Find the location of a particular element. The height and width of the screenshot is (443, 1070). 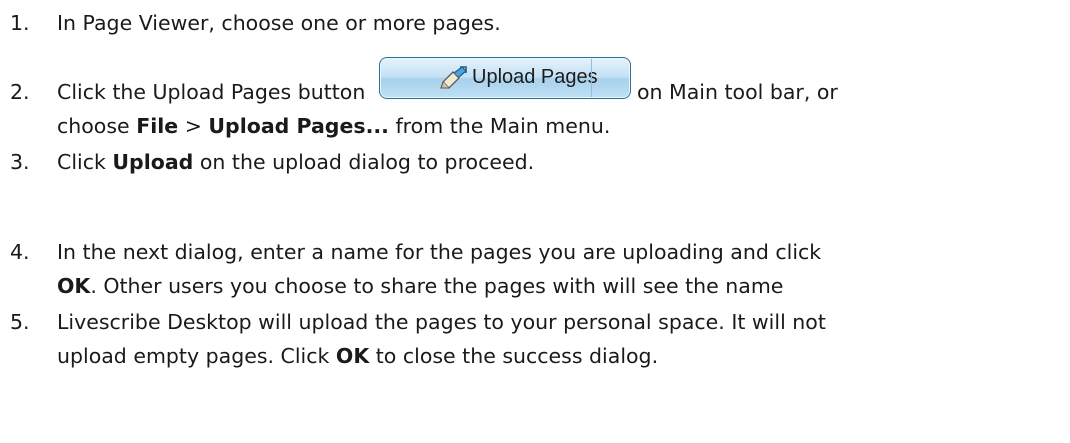

text-from-main-menu: from the Main menu. is located at coordinates (503, 126).